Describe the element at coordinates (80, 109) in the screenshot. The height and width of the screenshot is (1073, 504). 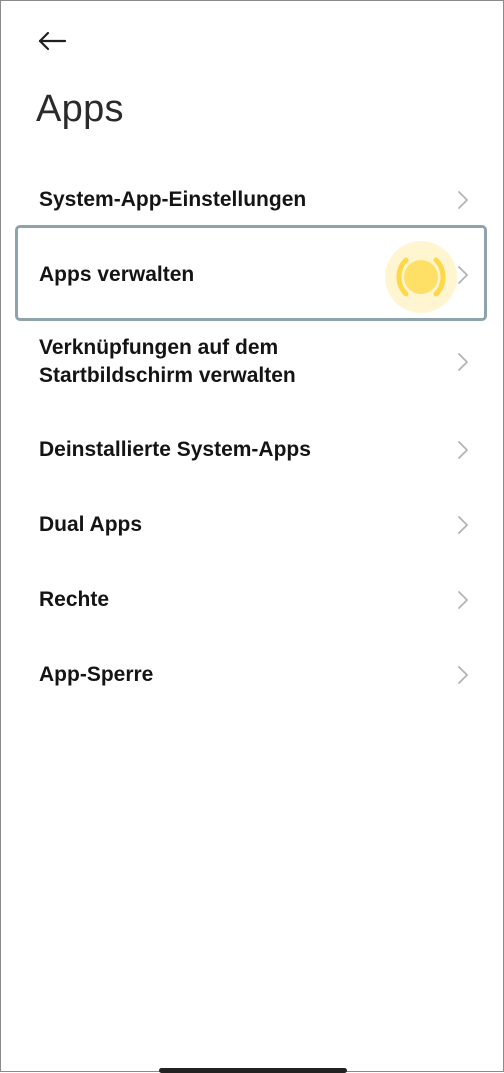
I see `page-title: Apps` at that location.